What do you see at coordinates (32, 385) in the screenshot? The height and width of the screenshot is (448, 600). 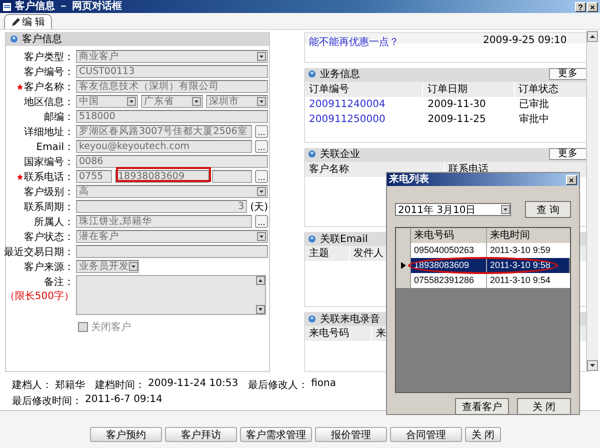 I see `info-label: 建档人：` at bounding box center [32, 385].